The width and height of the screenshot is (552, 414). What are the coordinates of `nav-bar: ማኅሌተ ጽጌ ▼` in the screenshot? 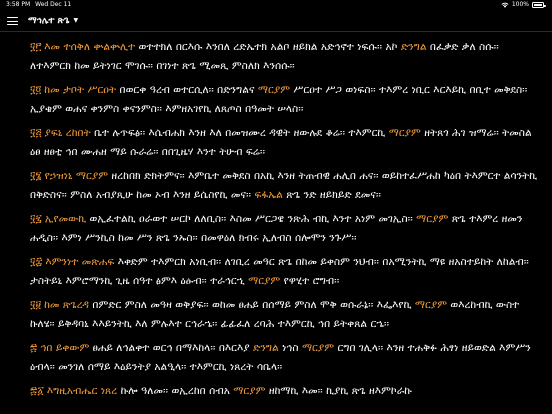 It's located at (276, 21).